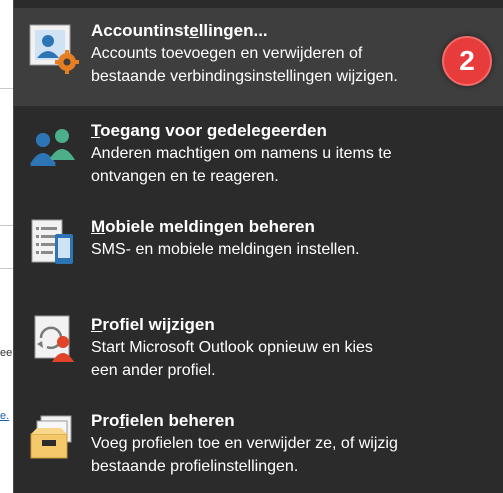 This screenshot has height=493, width=503. I want to click on background-link: e., so click(4, 416).